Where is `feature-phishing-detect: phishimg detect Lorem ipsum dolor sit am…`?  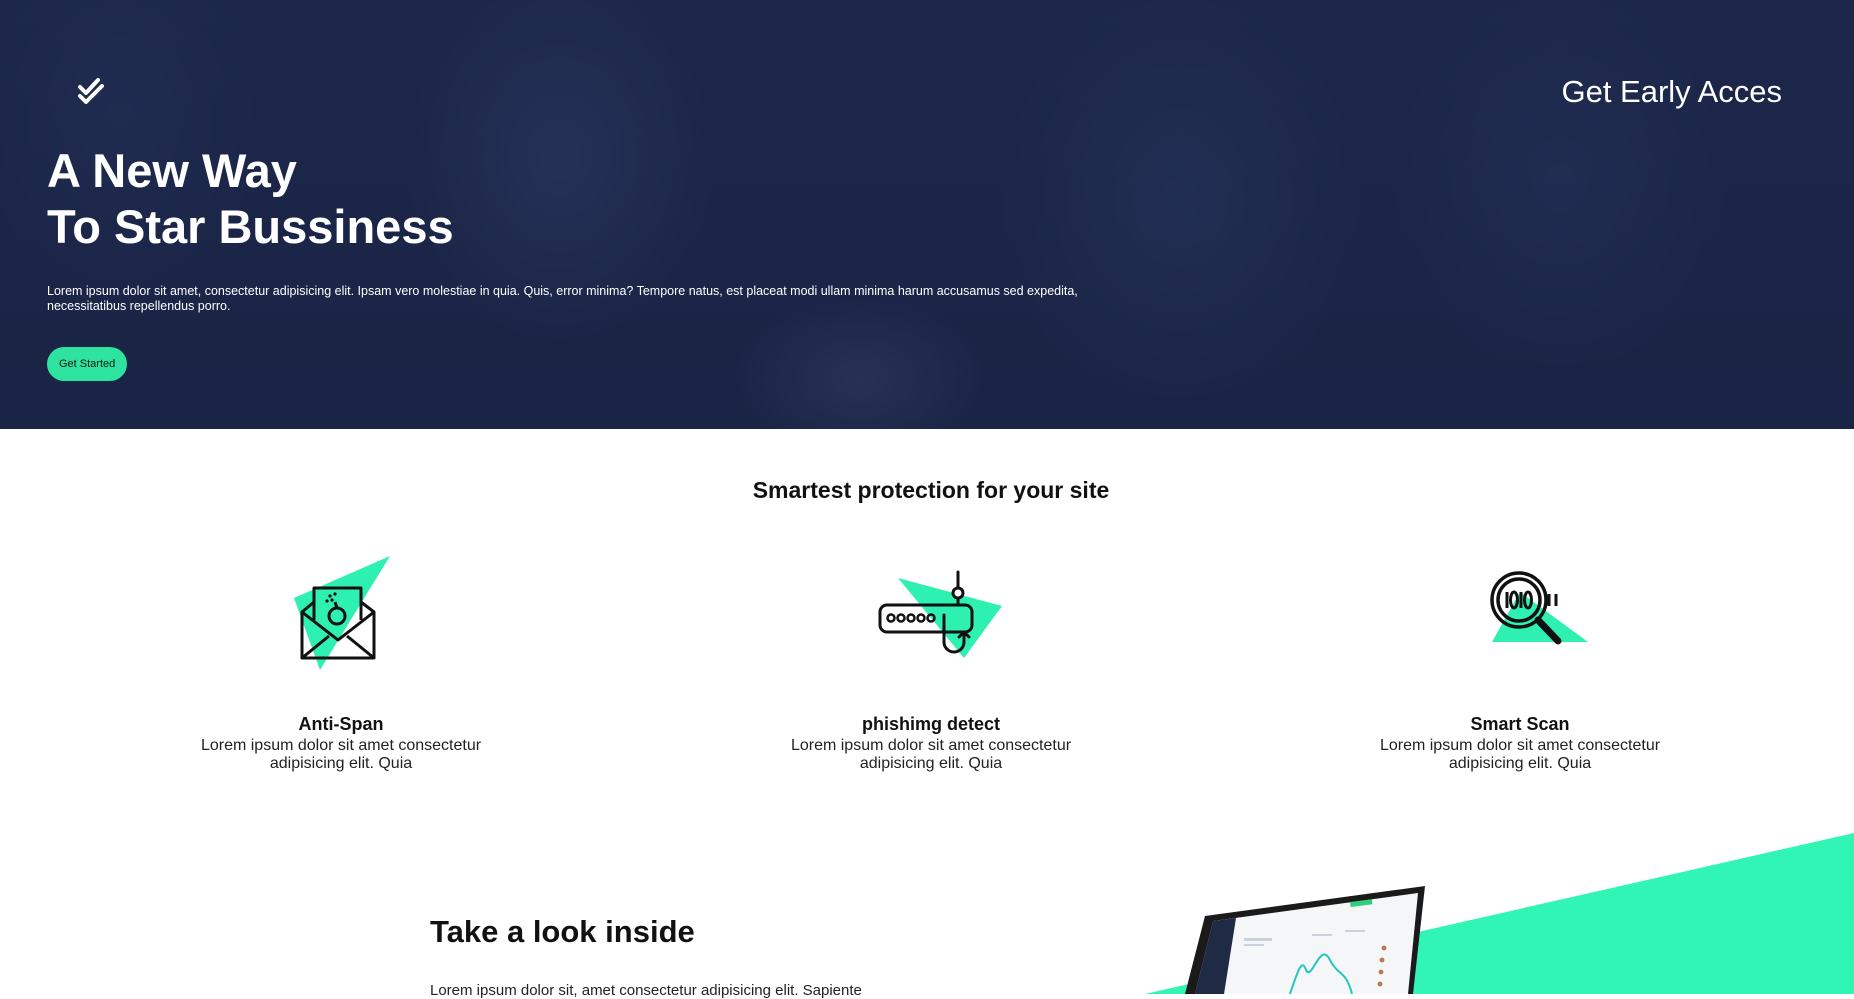
feature-phishing-detect: phishimg detect Lorem ipsum dolor sit am… is located at coordinates (931, 661).